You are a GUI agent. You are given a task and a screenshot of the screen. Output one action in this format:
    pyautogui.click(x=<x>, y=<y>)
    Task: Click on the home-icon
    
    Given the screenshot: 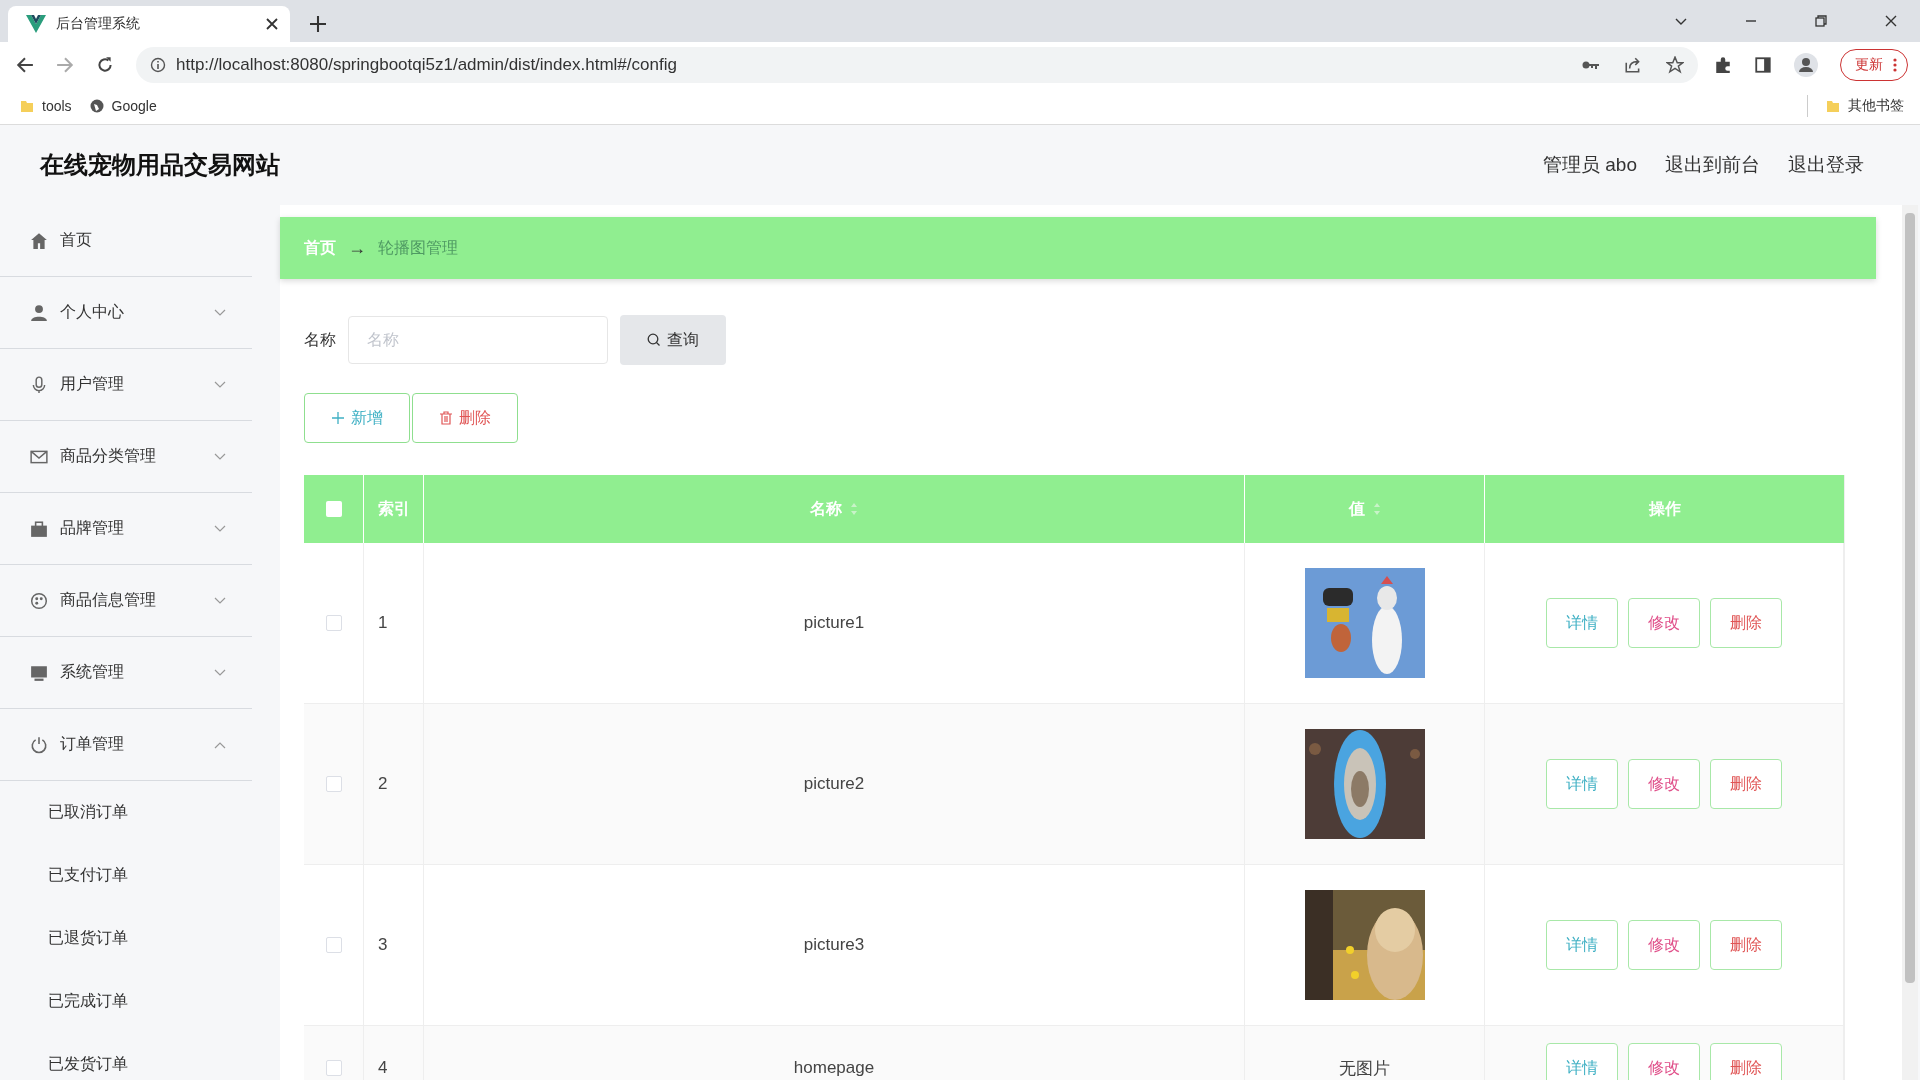 What is the action you would take?
    pyautogui.click(x=39, y=240)
    